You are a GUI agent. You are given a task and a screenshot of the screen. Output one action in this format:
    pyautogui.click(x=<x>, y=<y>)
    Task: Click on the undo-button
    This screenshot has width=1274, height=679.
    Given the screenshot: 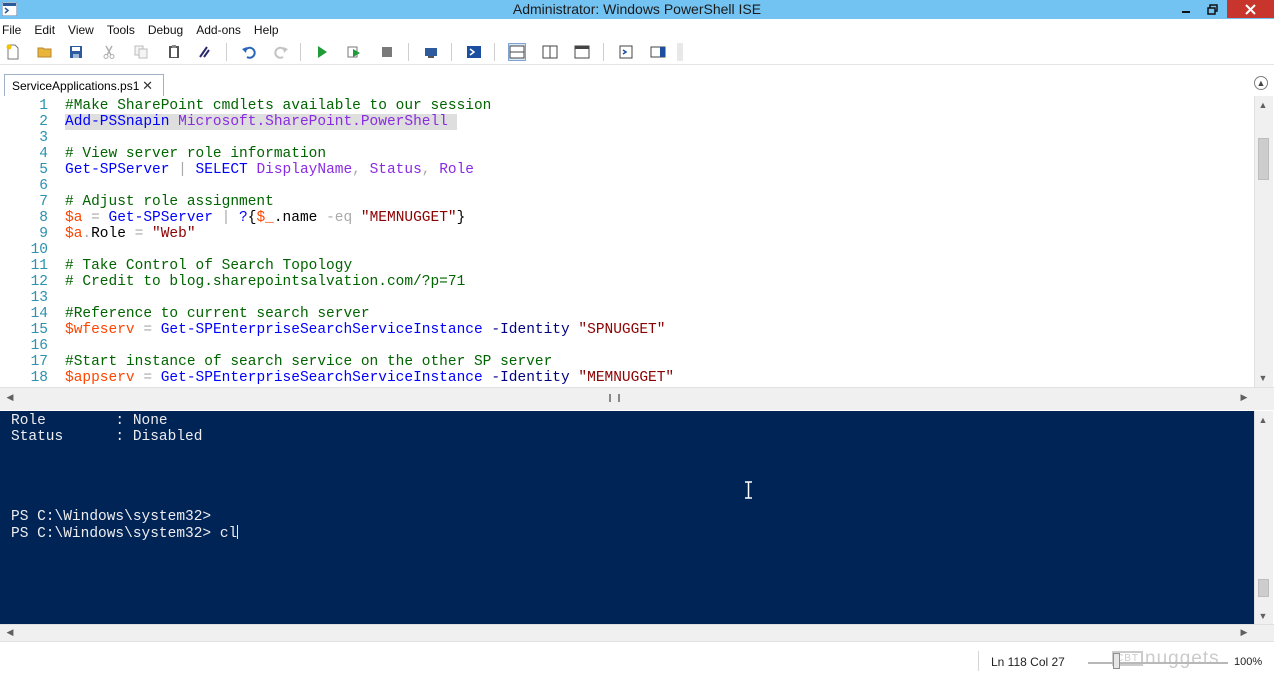 What is the action you would take?
    pyautogui.click(x=249, y=52)
    